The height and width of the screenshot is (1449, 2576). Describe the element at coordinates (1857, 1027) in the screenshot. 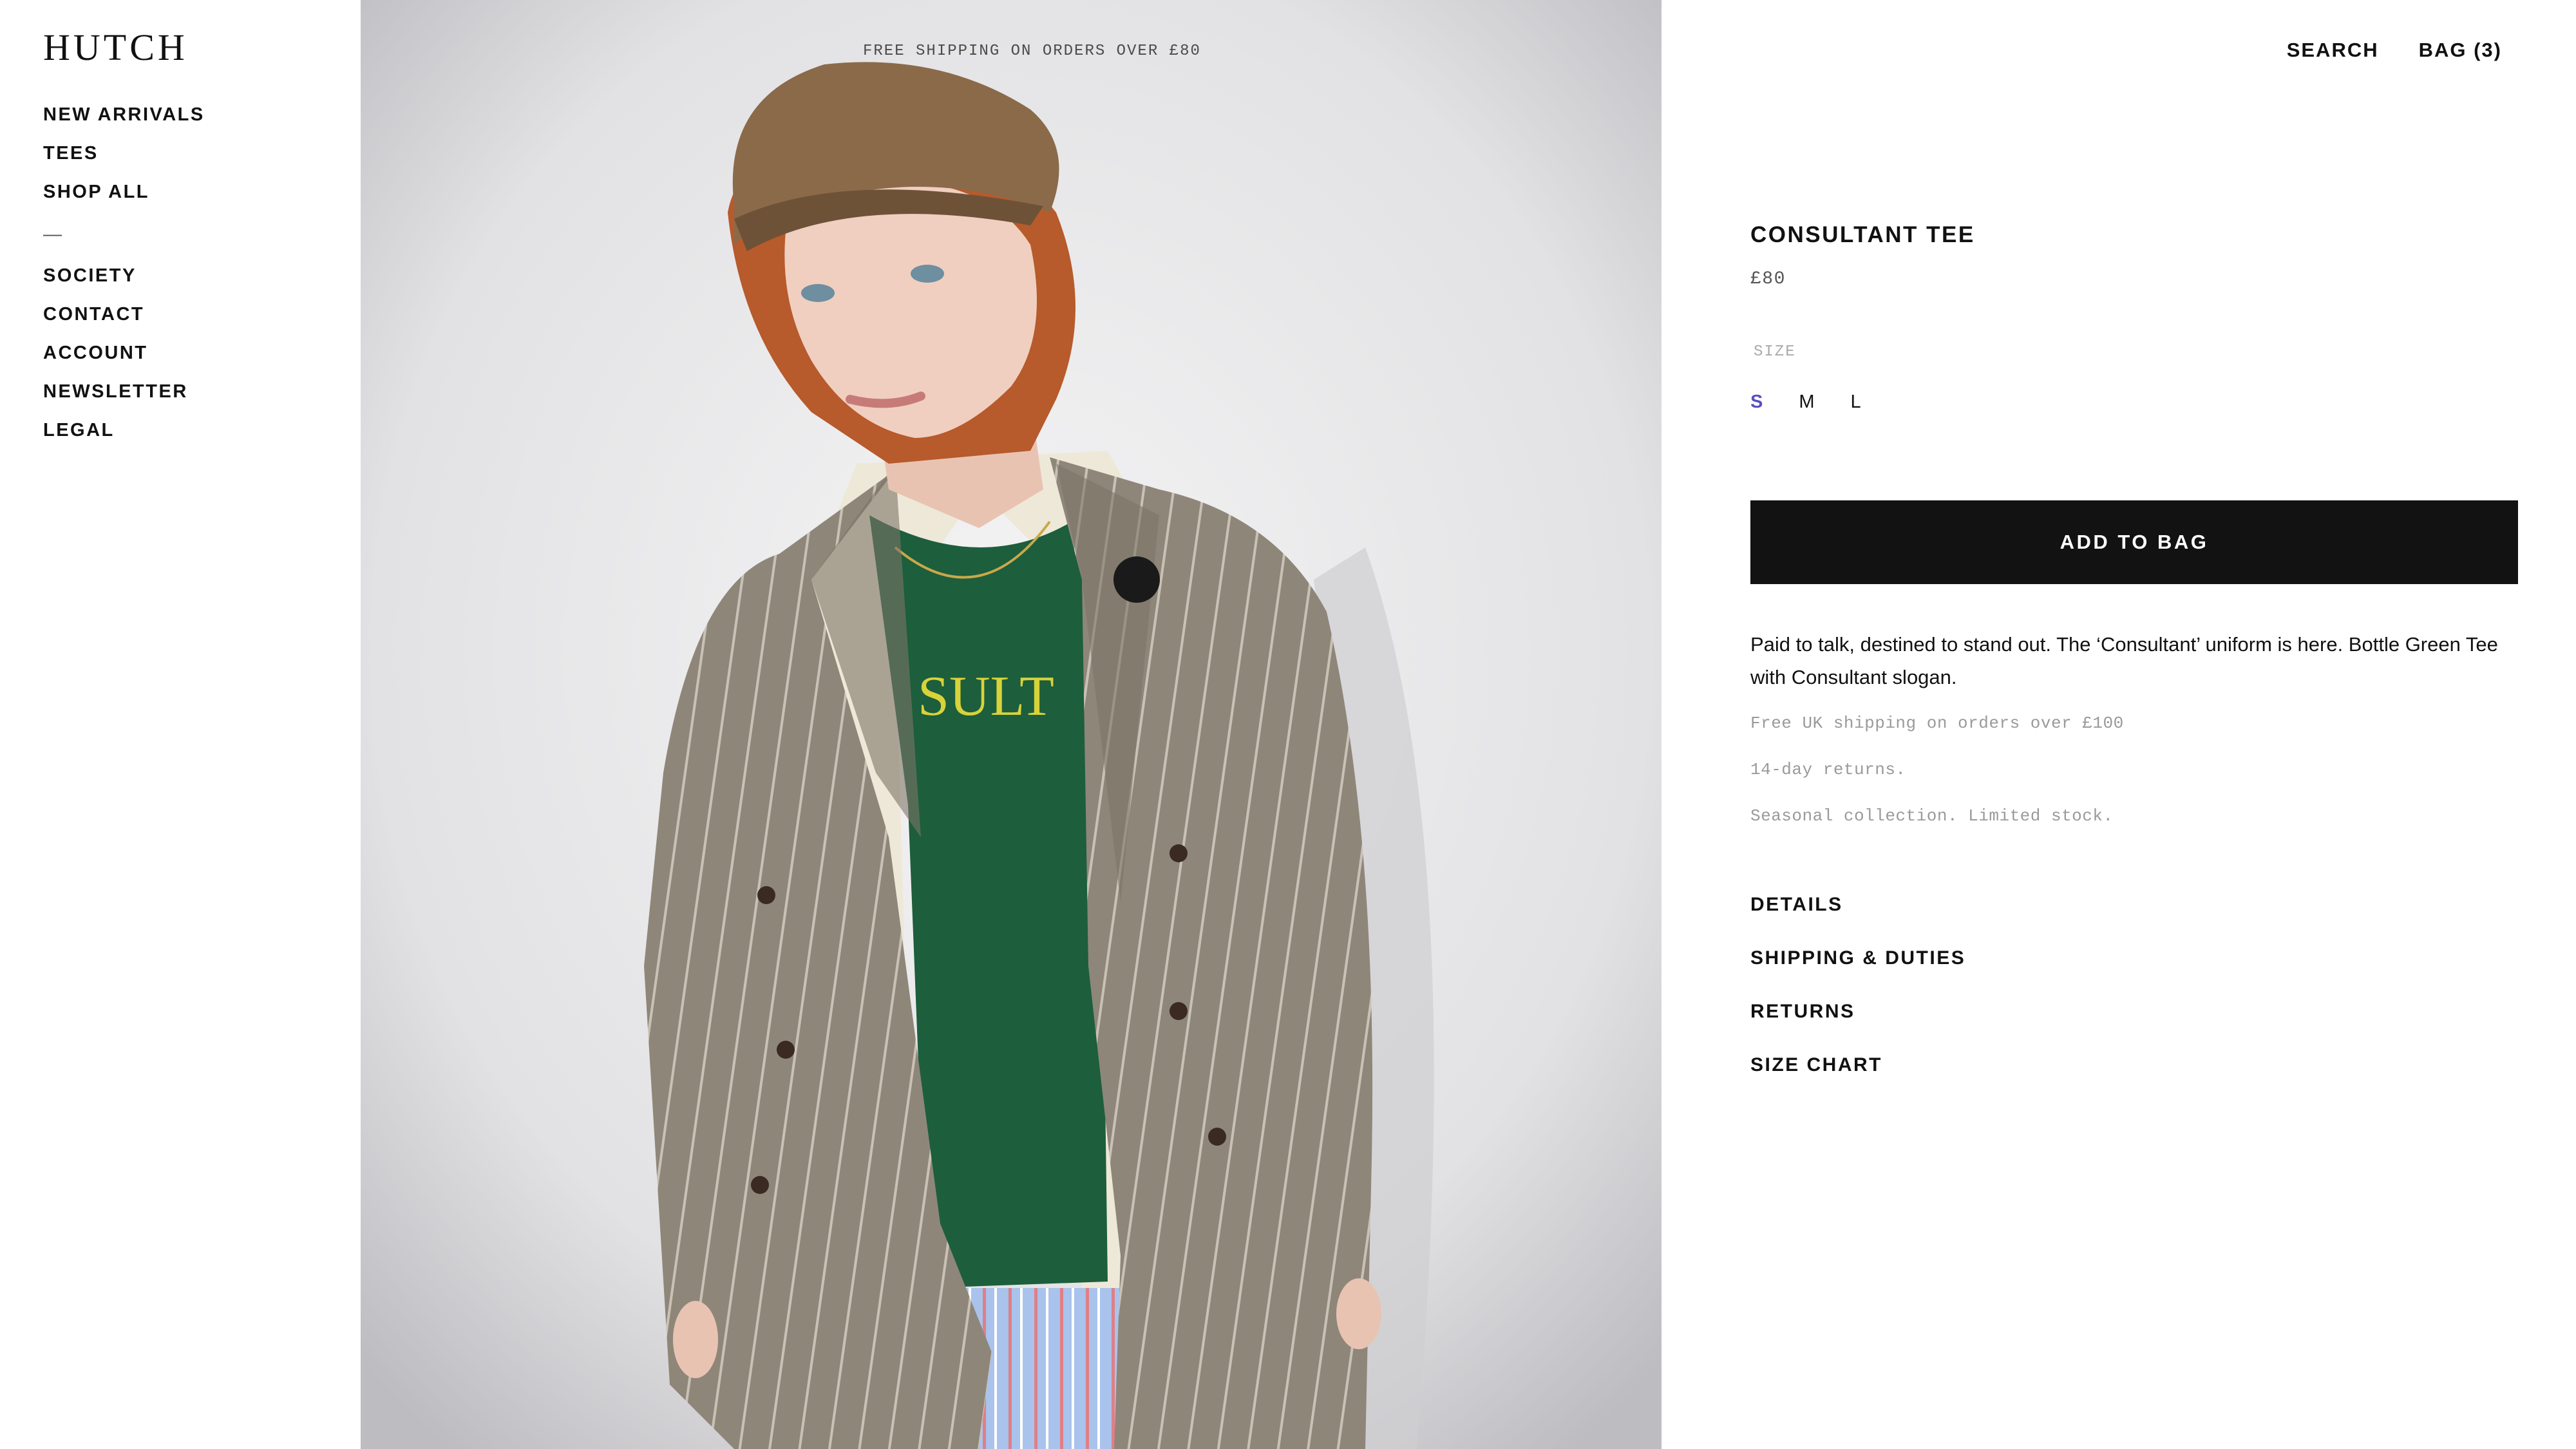

I see `accordion-returns: RETURNS` at that location.